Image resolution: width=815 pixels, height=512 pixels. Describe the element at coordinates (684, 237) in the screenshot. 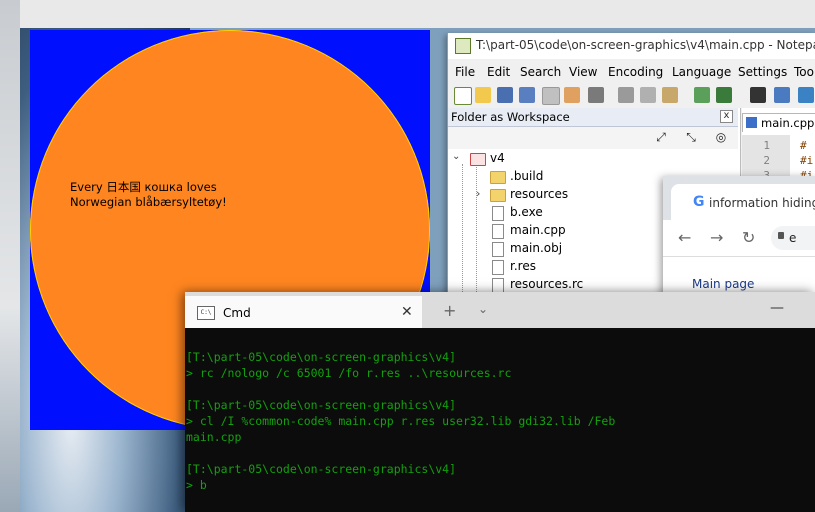

I see `back-icon: ←` at that location.